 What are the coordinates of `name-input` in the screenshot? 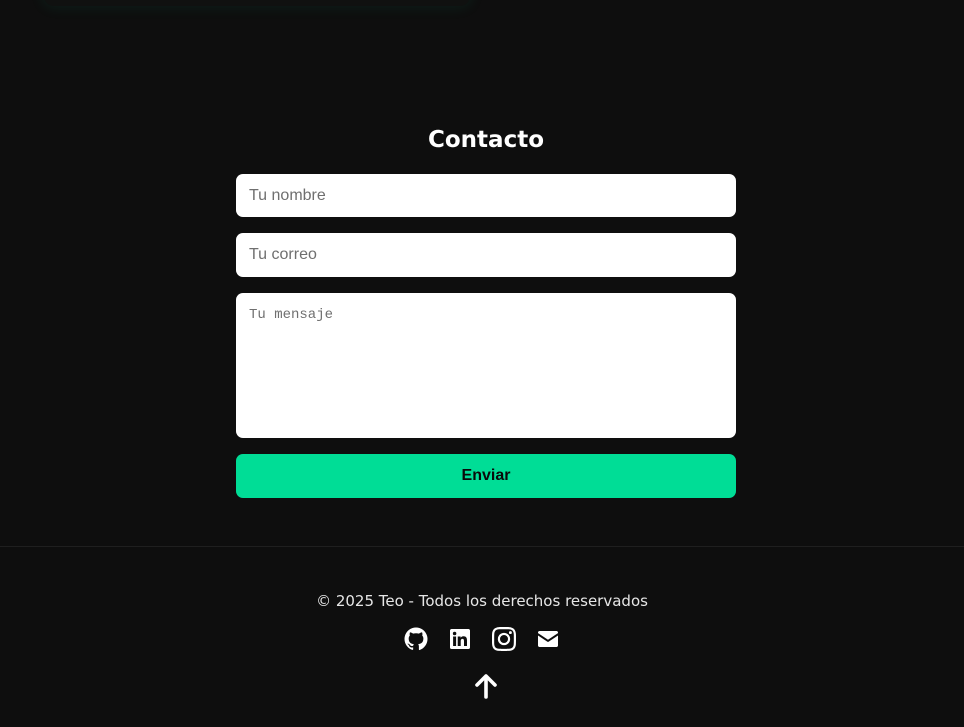 It's located at (486, 195).